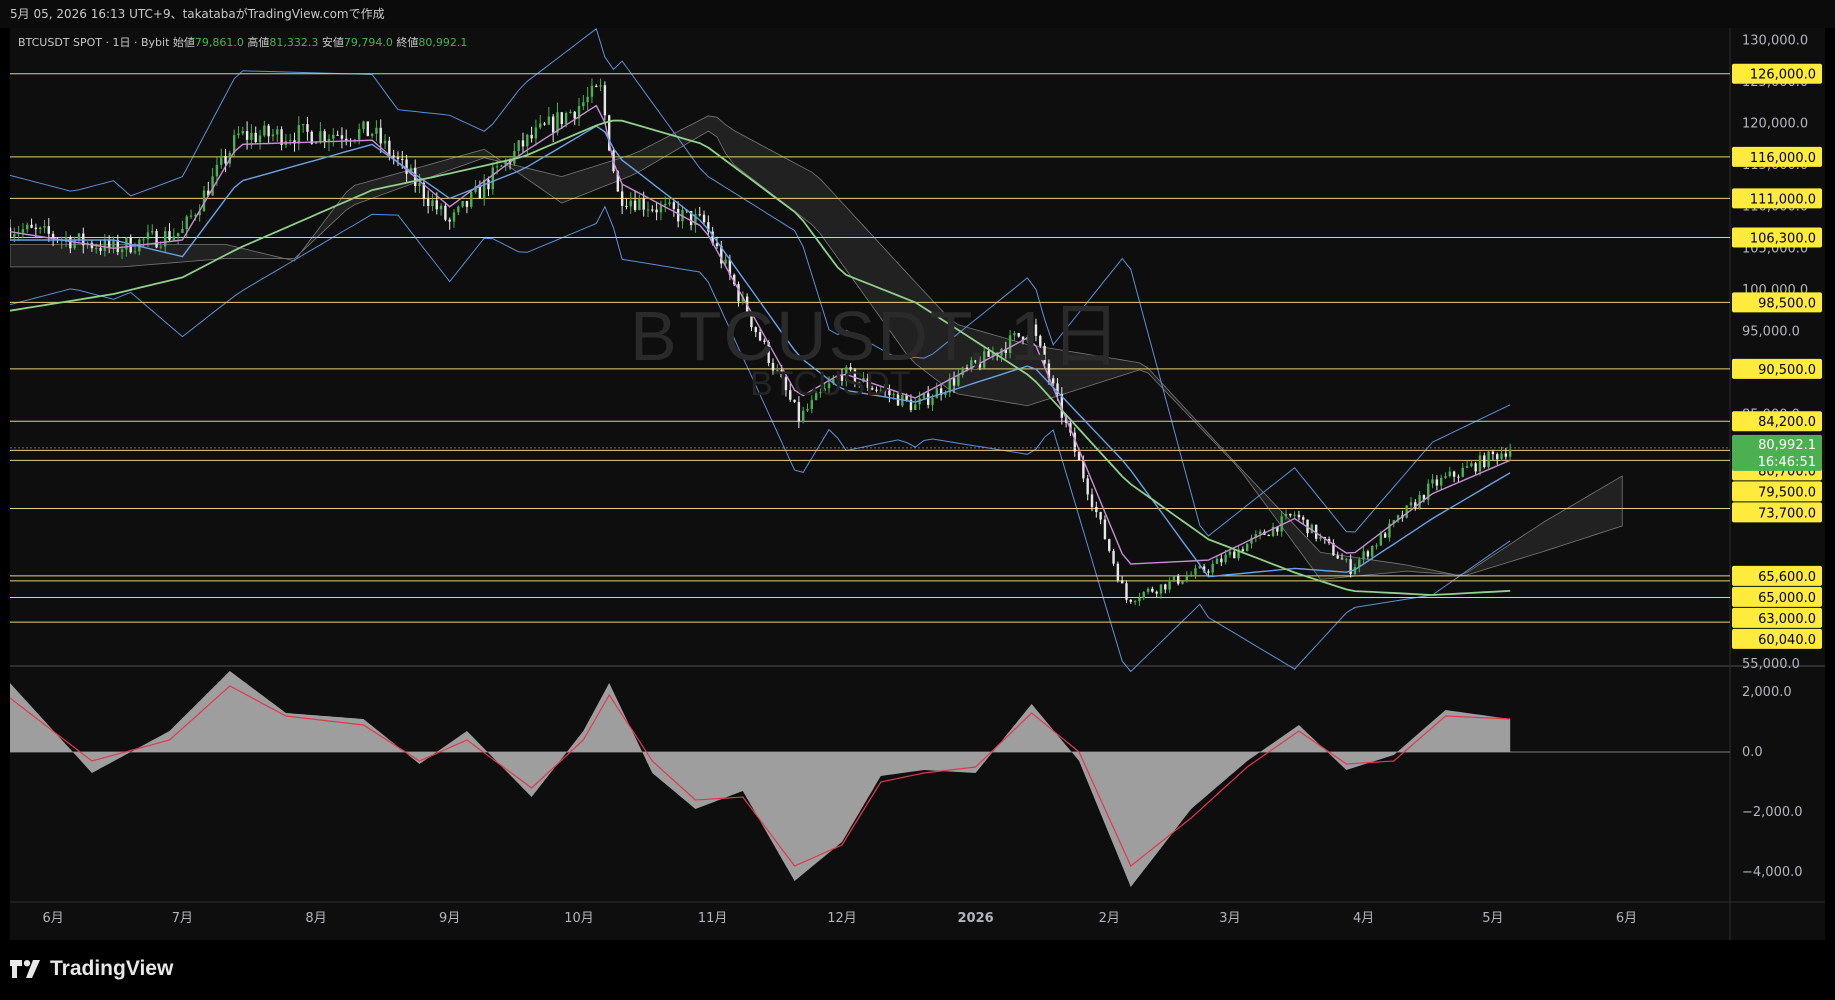  I want to click on legend-low-value: 79,794.0, so click(368, 42).